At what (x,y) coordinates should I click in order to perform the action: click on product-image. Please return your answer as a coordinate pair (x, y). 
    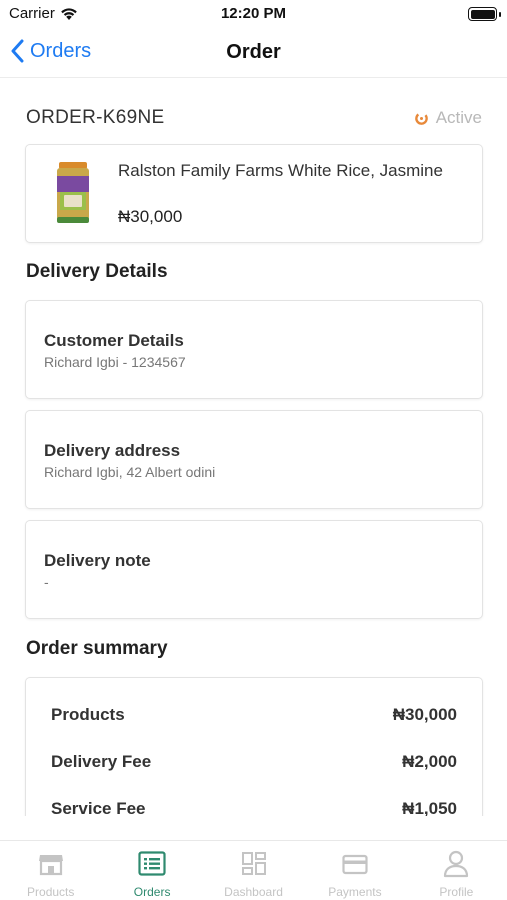
    Looking at the image, I should click on (73, 192).